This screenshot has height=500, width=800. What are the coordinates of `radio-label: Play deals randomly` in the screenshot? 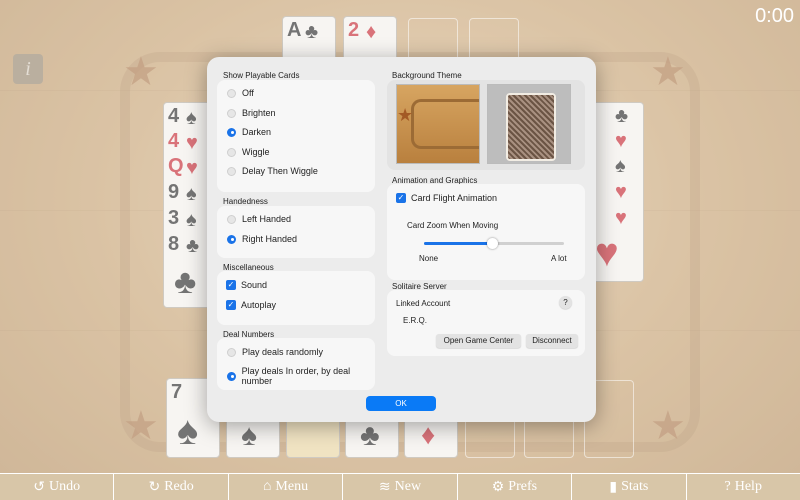 It's located at (283, 352).